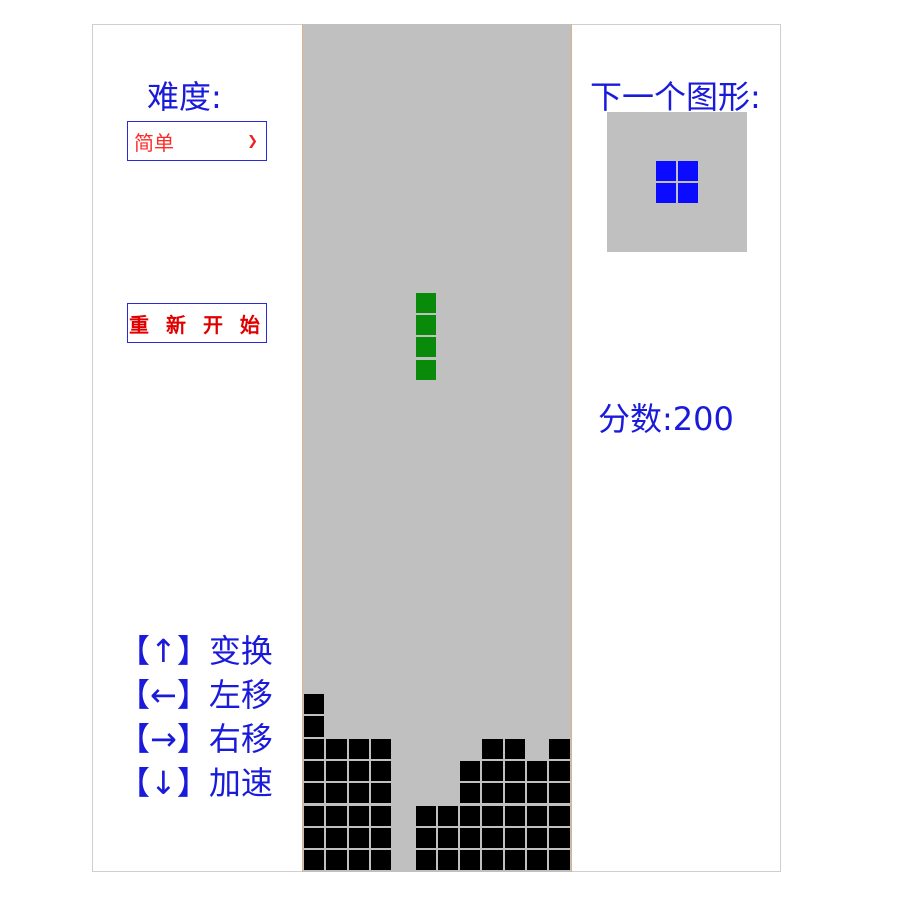 The width and height of the screenshot is (900, 900). Describe the element at coordinates (195, 651) in the screenshot. I see `control-rotate: 【↑】变换` at that location.